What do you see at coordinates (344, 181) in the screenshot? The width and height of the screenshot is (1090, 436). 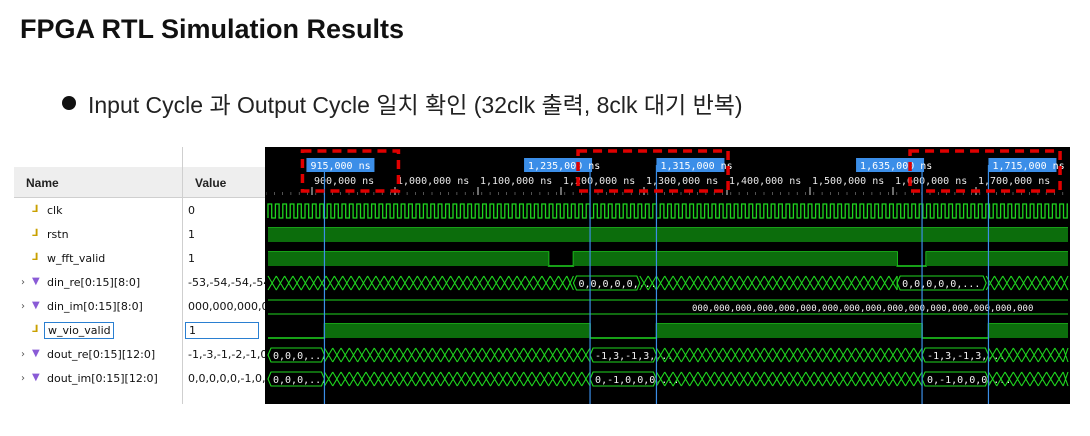 I see `ruler-label: 900,000 ns` at bounding box center [344, 181].